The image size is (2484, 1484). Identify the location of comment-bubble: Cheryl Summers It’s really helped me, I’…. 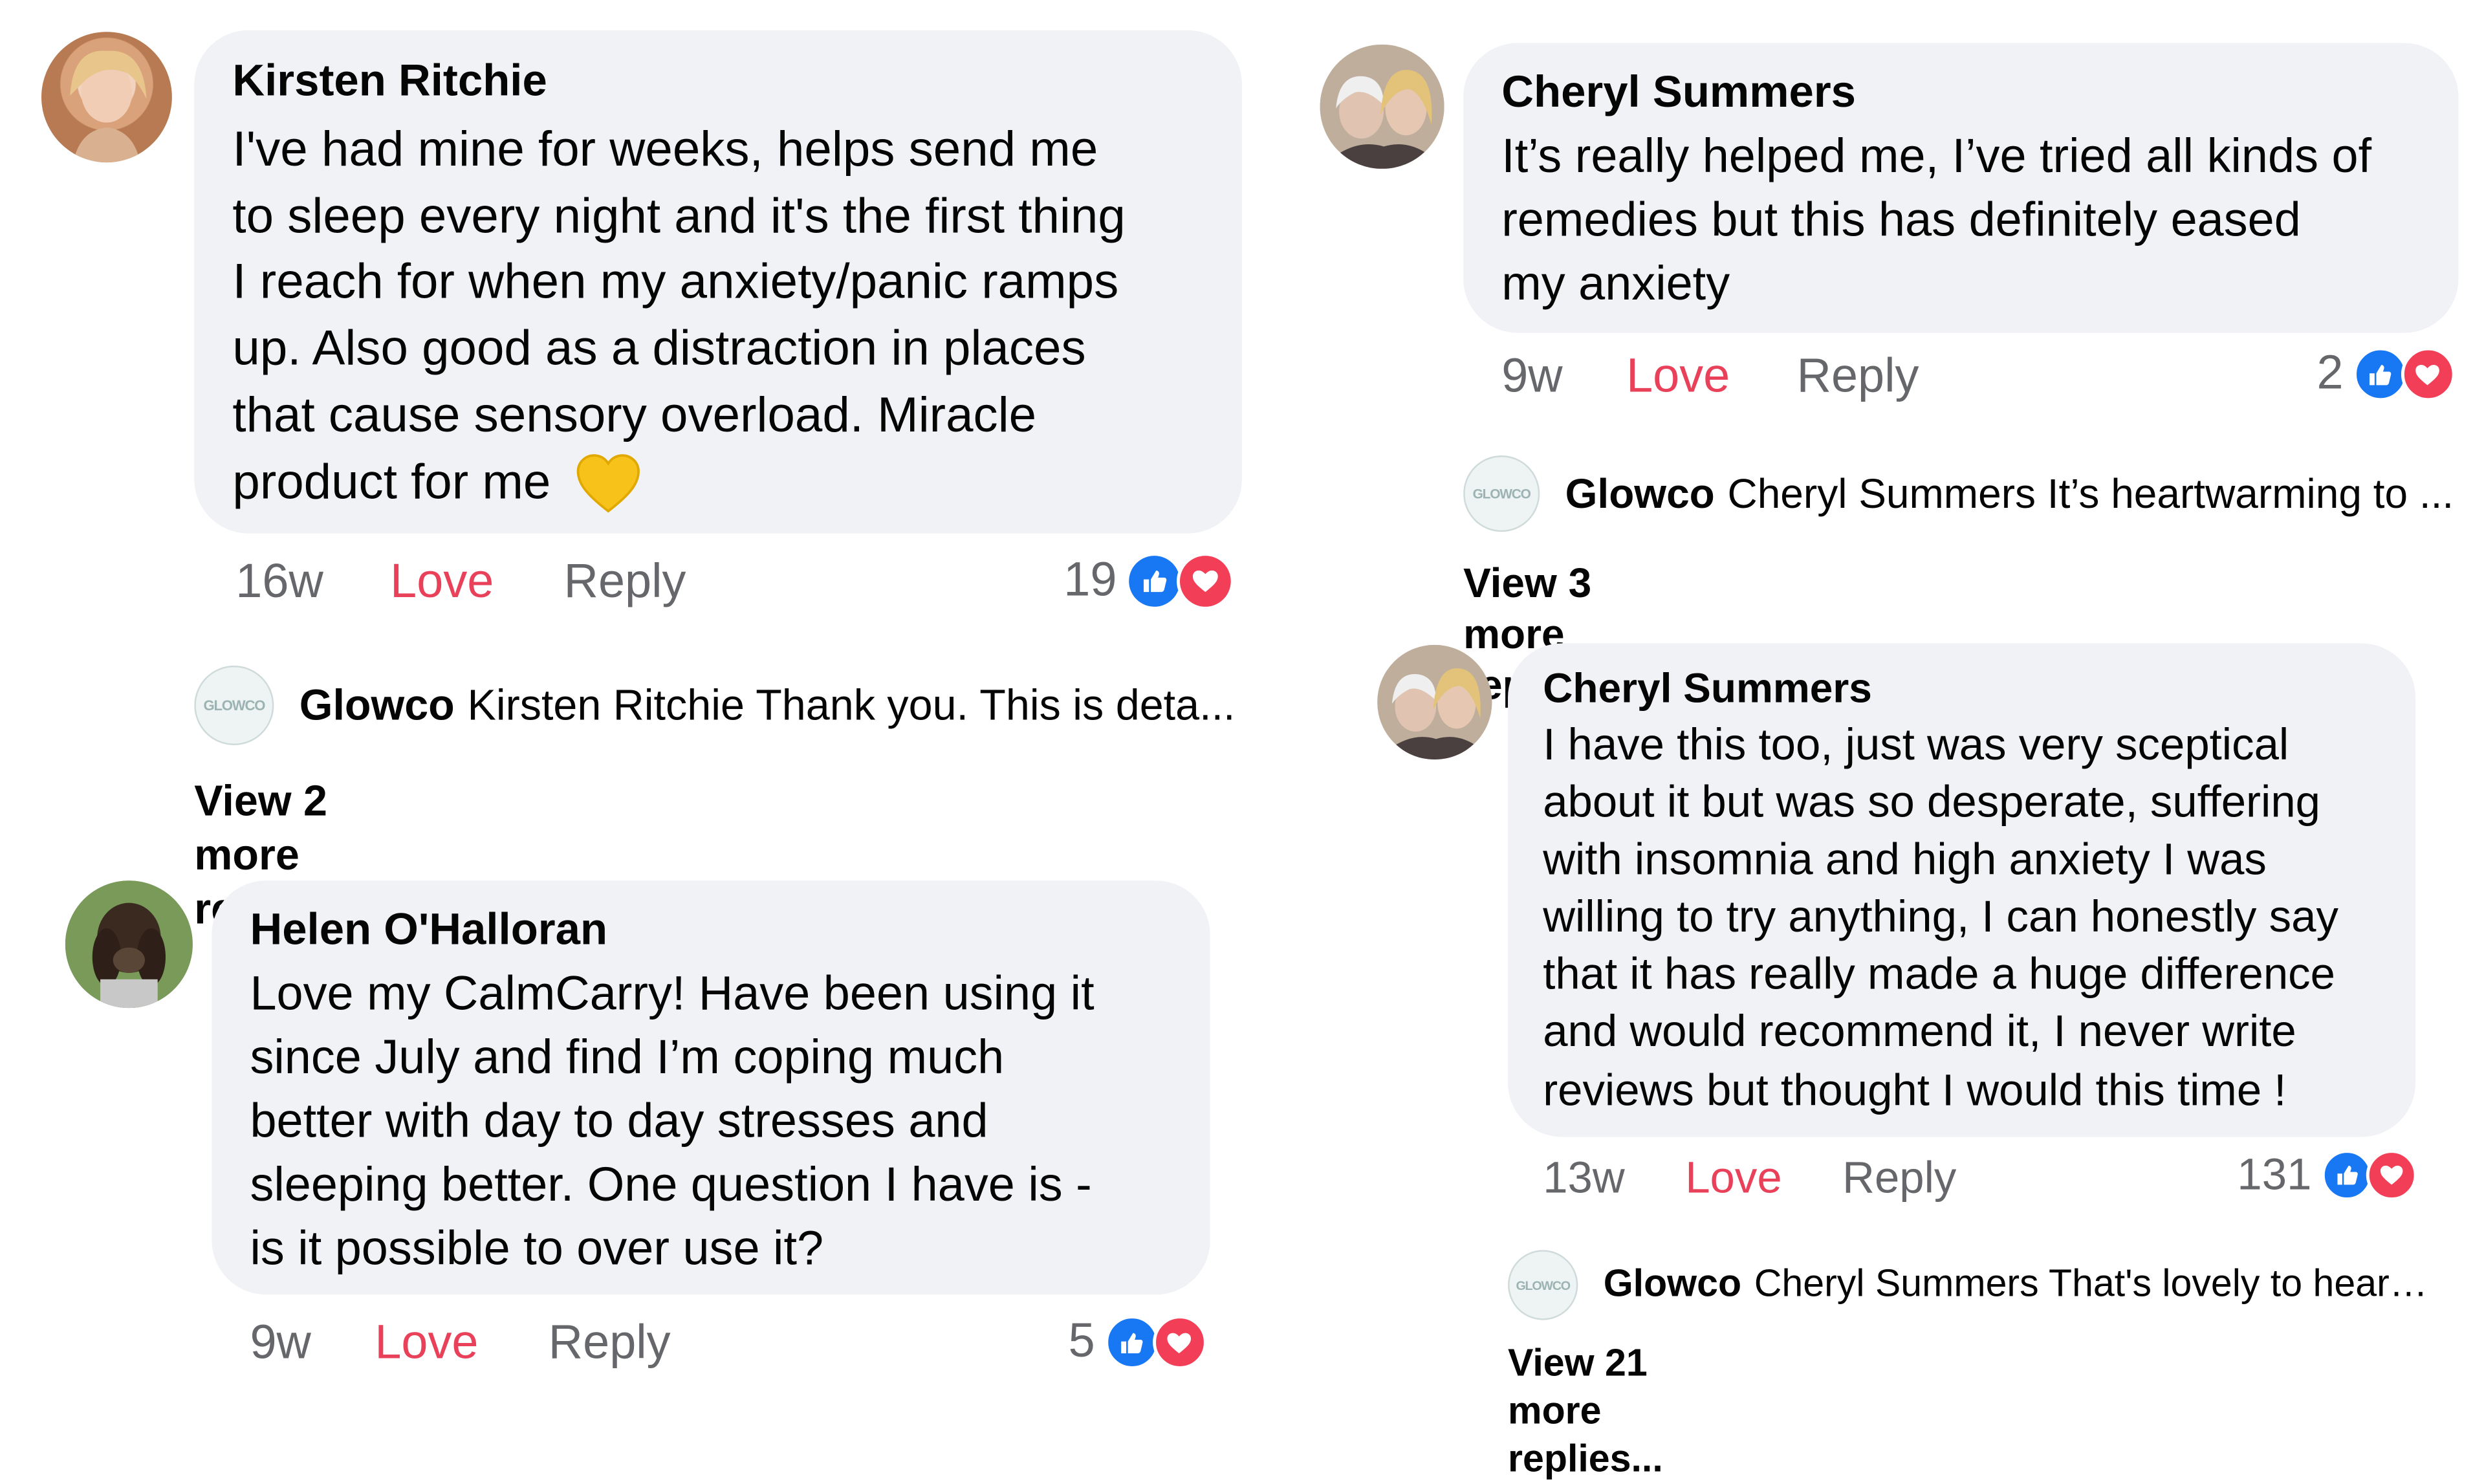
(1961, 188).